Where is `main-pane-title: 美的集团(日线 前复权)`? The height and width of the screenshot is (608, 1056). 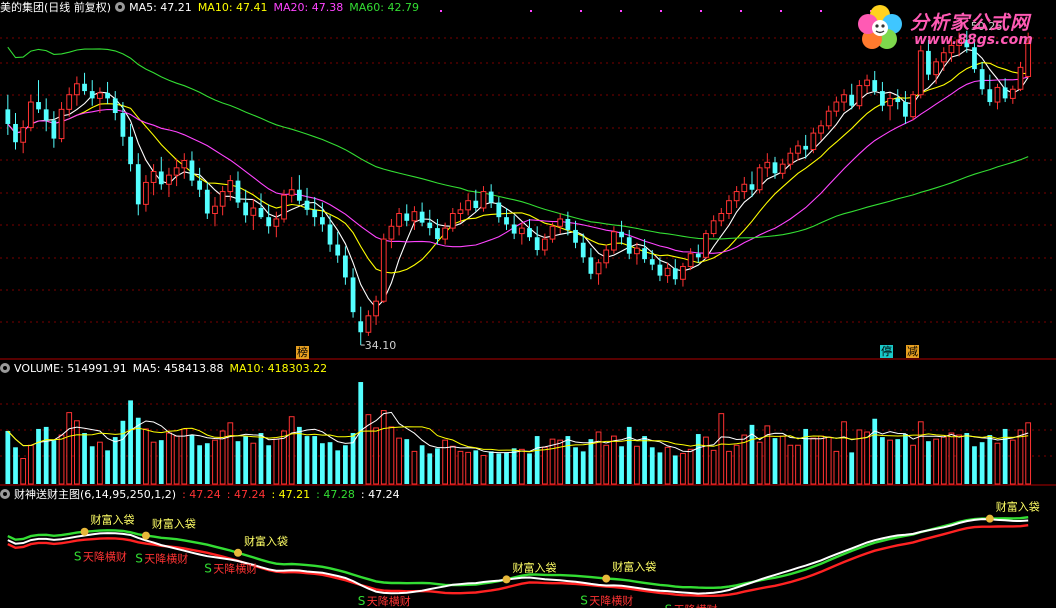 main-pane-title: 美的集团(日线 前复权) is located at coordinates (56, 7).